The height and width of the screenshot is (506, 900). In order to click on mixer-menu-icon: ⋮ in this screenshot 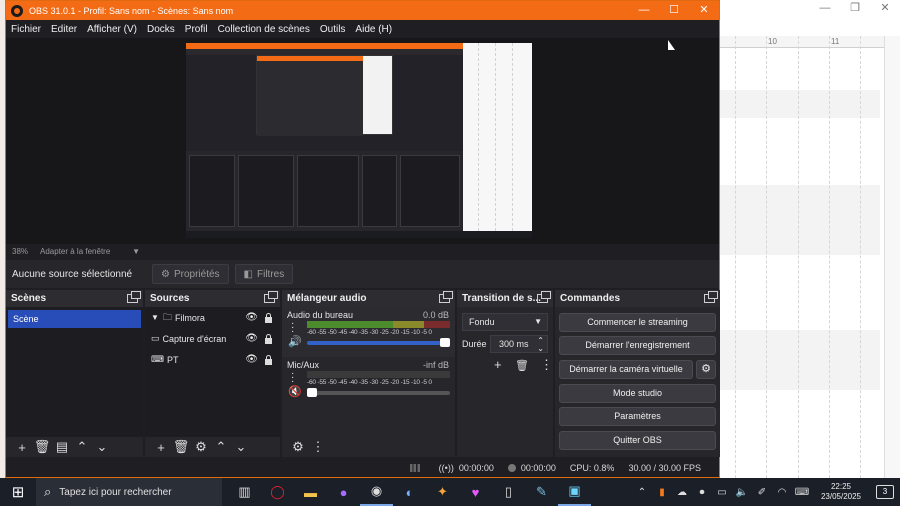, I will do `click(318, 447)`.